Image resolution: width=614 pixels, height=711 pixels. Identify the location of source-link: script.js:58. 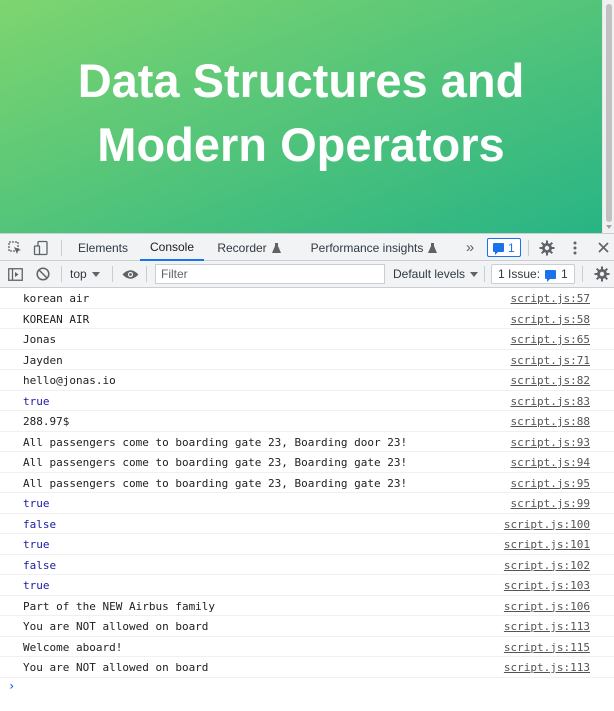
(550, 319).